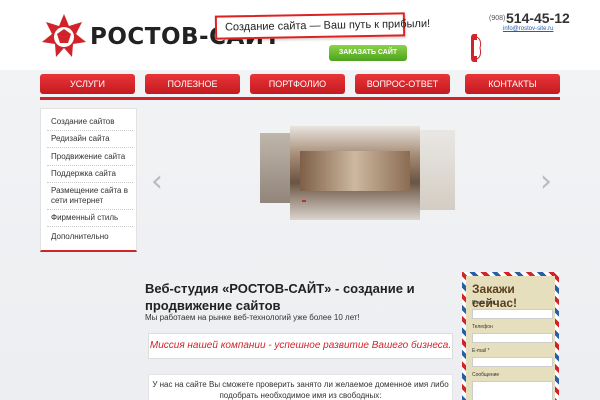 This screenshot has width=600, height=400. What do you see at coordinates (402, 84) in the screenshot?
I see `nav-item-faq: ВОПРОС-ОТВЕТ` at bounding box center [402, 84].